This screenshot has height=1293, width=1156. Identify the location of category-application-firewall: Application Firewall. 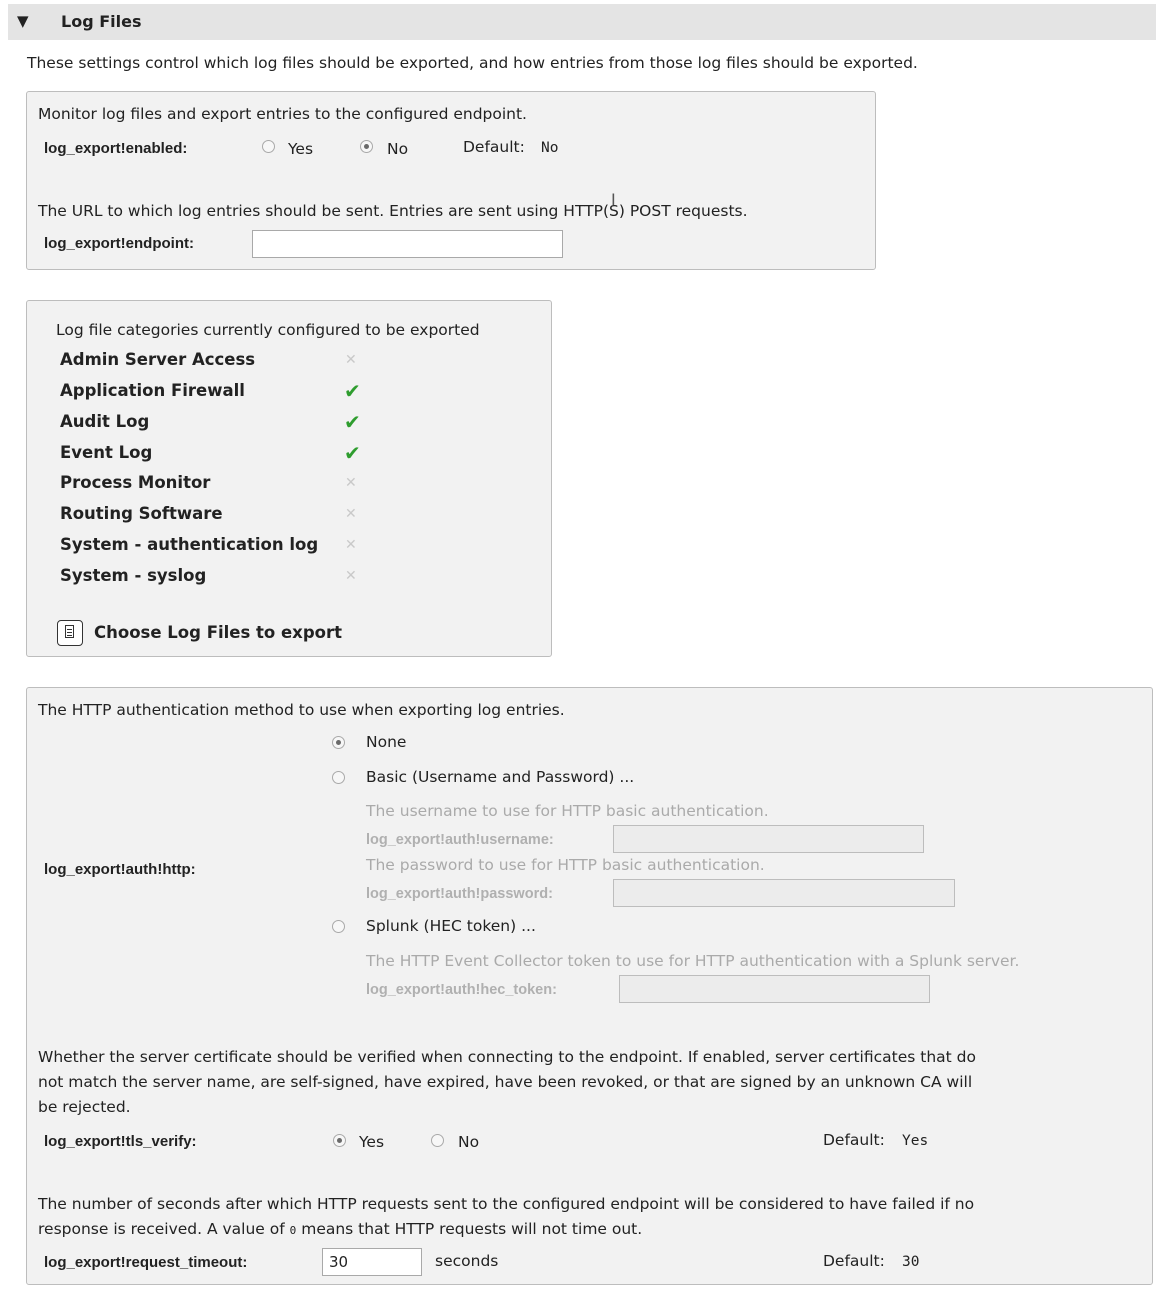
(152, 390).